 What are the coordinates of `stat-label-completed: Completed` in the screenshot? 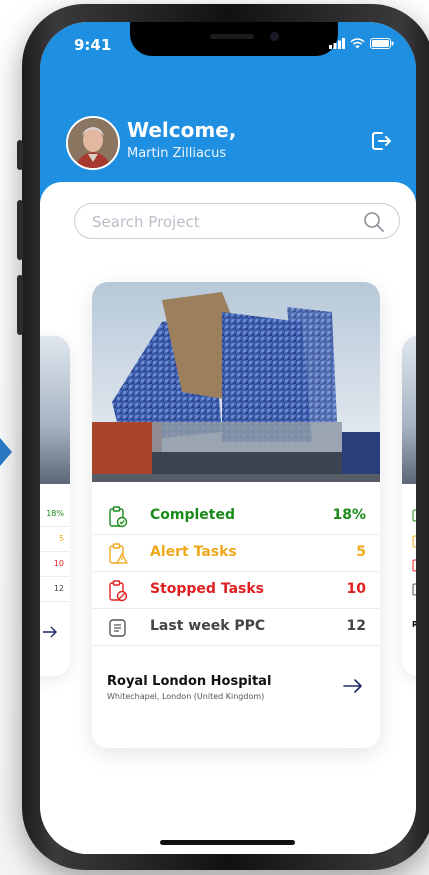 It's located at (193, 515).